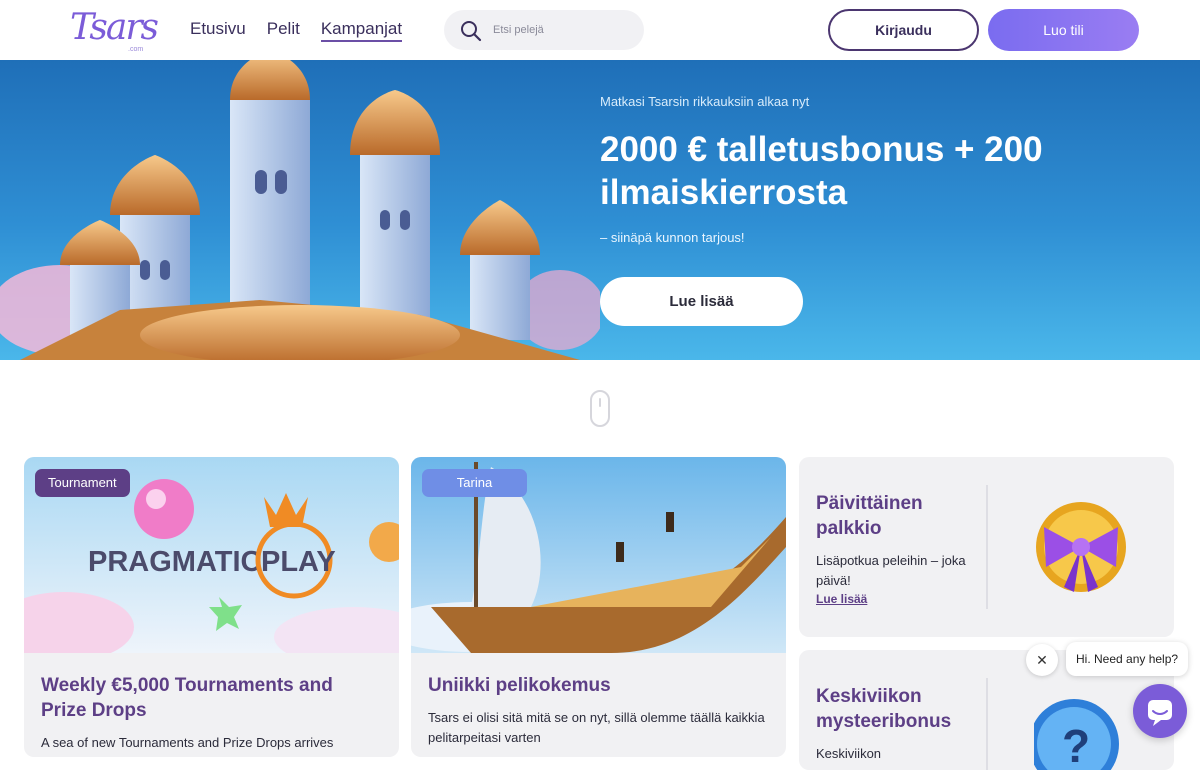 The width and height of the screenshot is (1200, 770). I want to click on tournament-badge: Tournament, so click(82, 483).